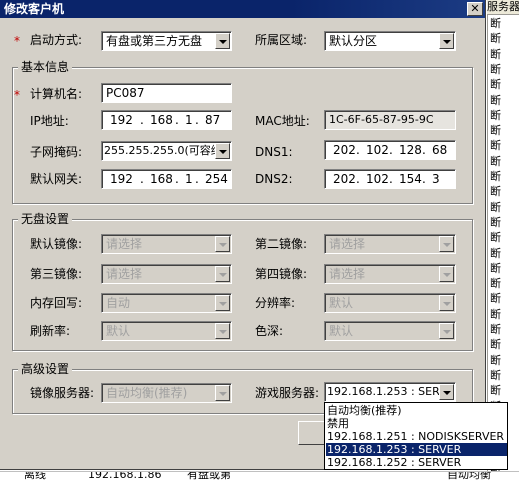 The image size is (519, 483). Describe the element at coordinates (125, 476) in the screenshot. I see `bg-ip-cell: 192.168.1.86` at that location.